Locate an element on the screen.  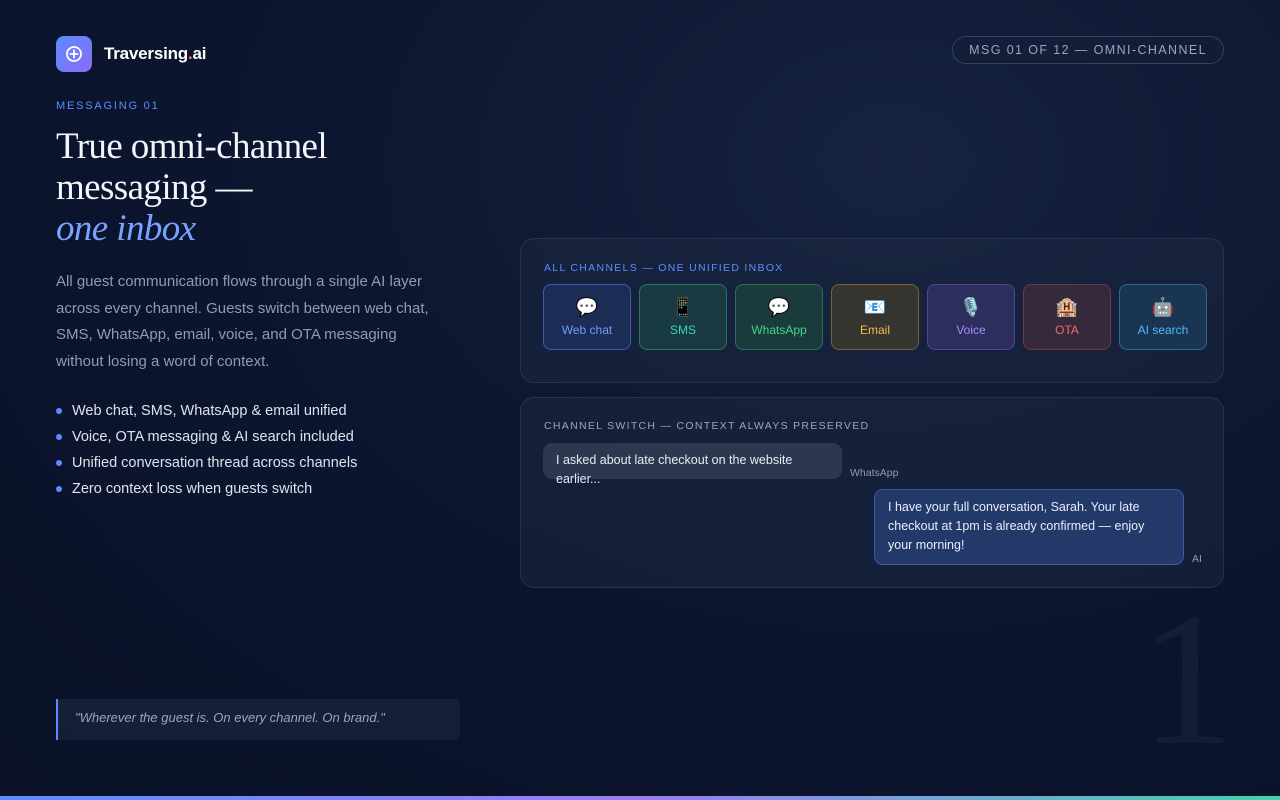
headline-line-1: True omni-channel is located at coordinates (192, 146).